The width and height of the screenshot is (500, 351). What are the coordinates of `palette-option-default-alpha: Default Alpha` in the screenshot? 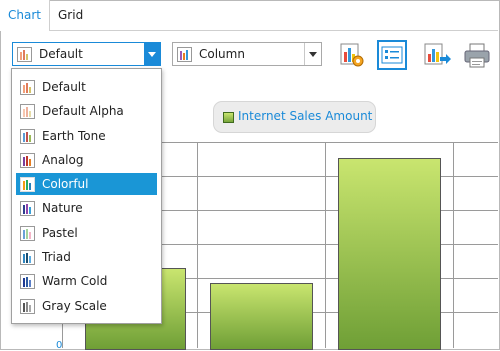 It's located at (86, 111).